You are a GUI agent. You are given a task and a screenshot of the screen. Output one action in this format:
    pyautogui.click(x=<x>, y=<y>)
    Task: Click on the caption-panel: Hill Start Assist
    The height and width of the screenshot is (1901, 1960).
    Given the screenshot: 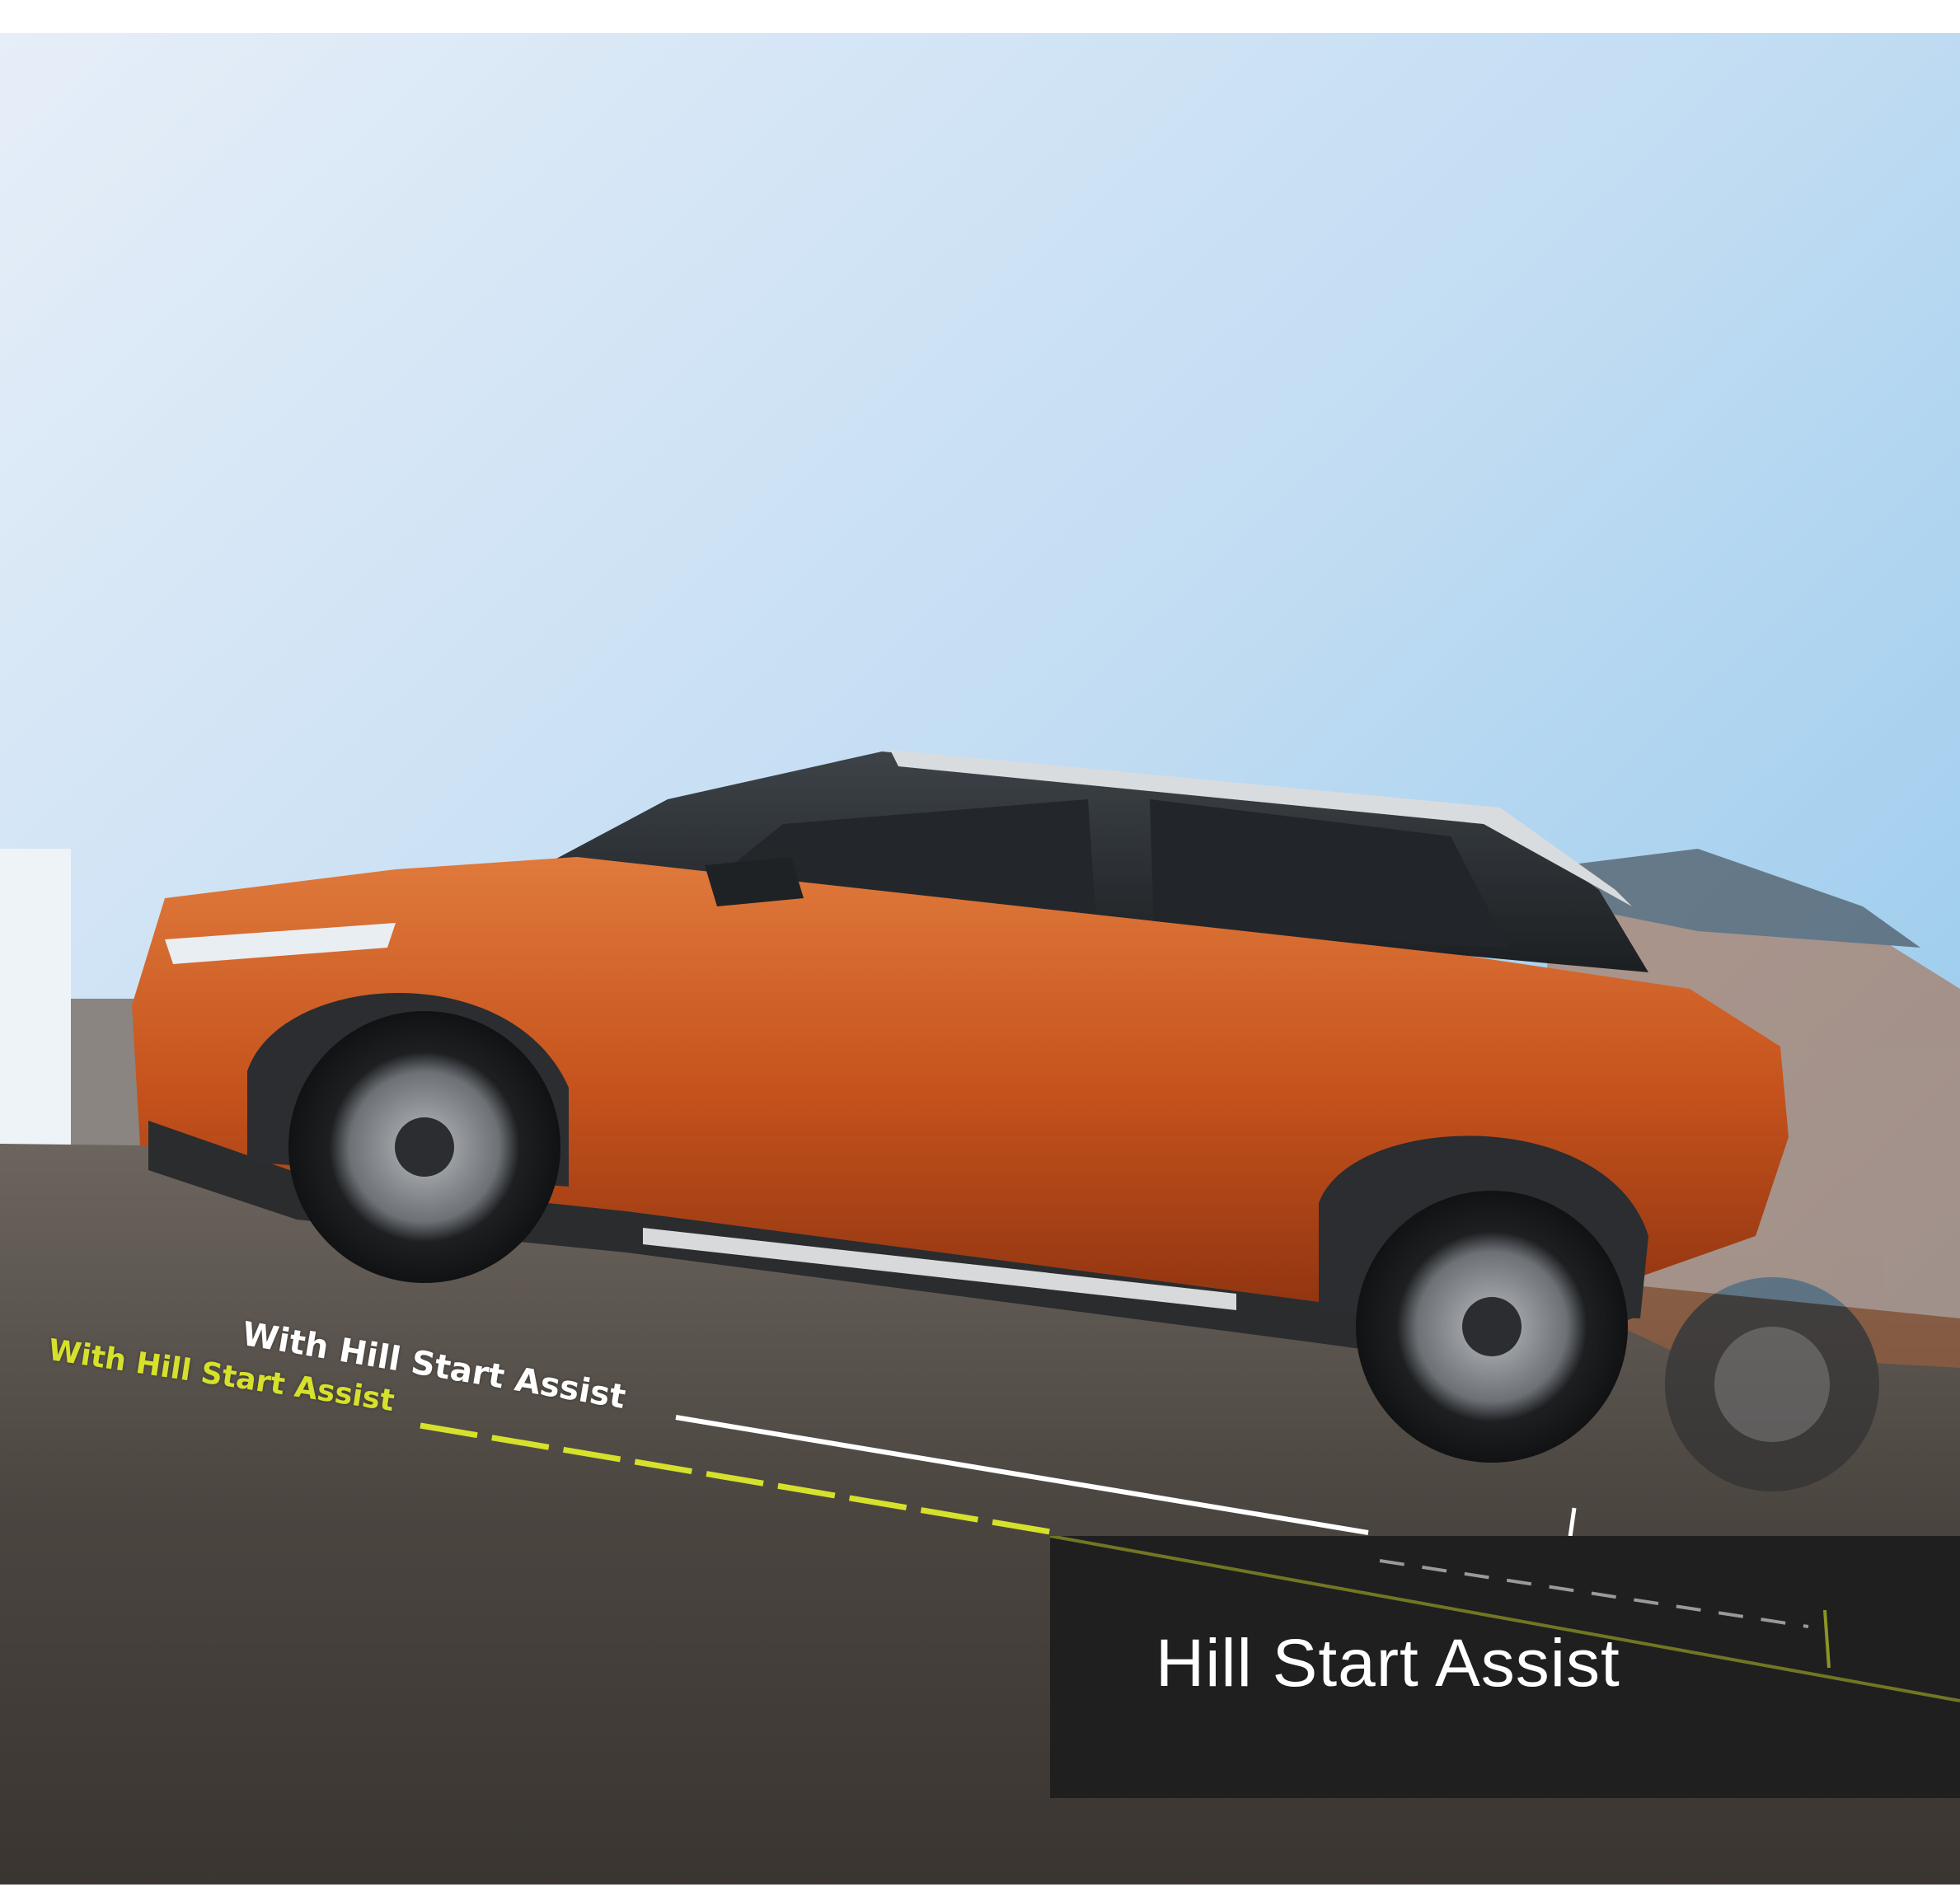 What is the action you would take?
    pyautogui.click(x=1505, y=1667)
    